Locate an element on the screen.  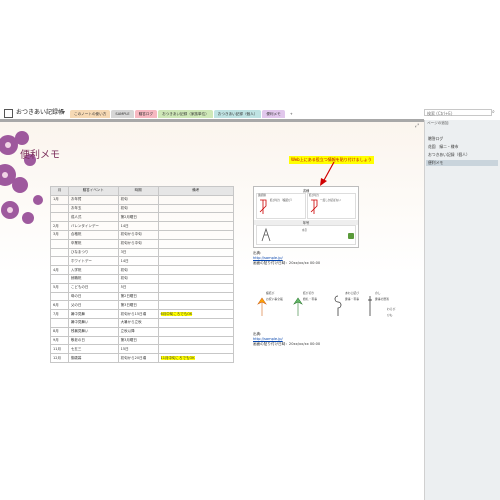
search-icon: ⌕ is located at coordinates (493, 112).